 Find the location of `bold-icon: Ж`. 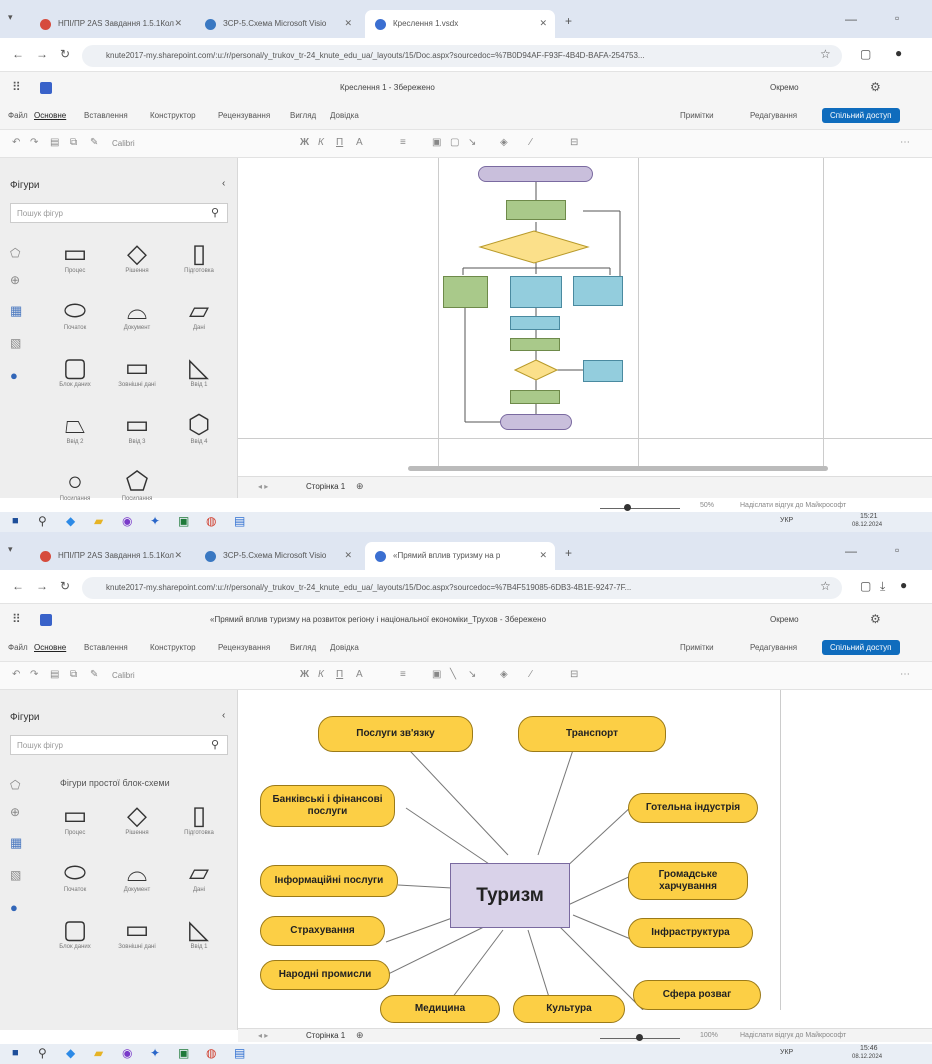

bold-icon: Ж is located at coordinates (304, 142).